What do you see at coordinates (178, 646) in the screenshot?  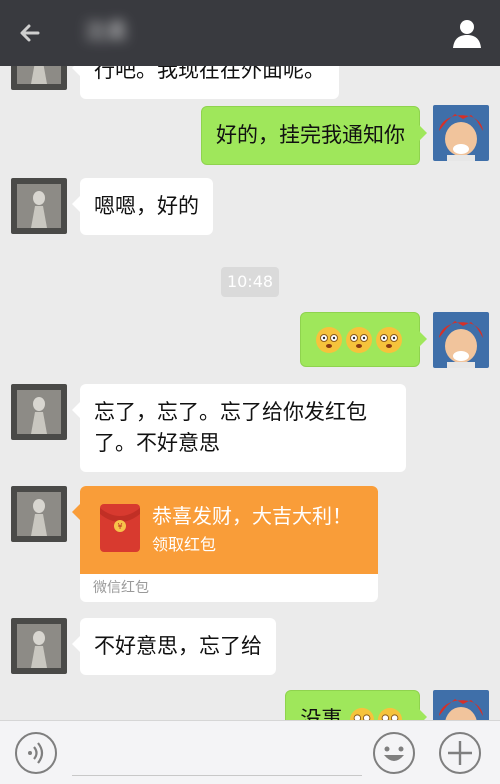 I see `message-text: 不好意思，忘了给` at bounding box center [178, 646].